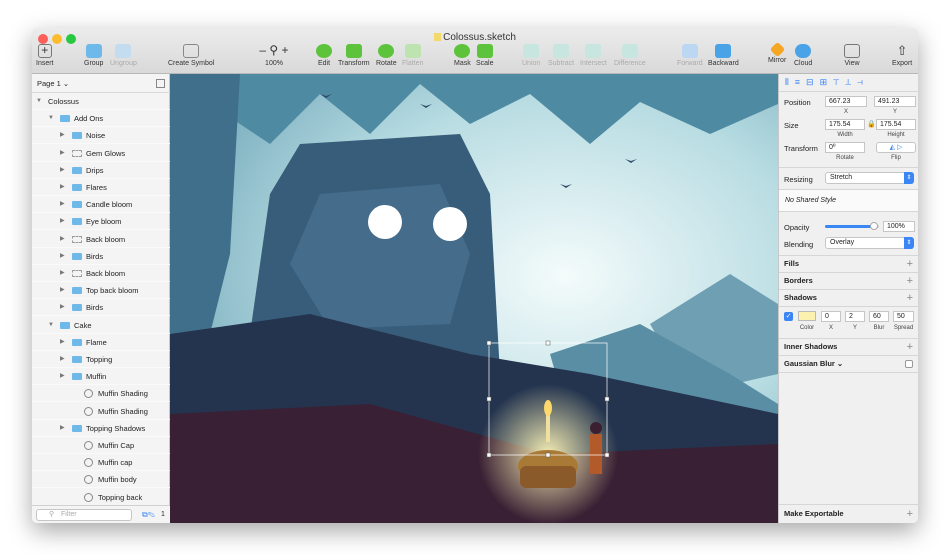  What do you see at coordinates (895, 101) in the screenshot?
I see `y-field: 491.23` at bounding box center [895, 101].